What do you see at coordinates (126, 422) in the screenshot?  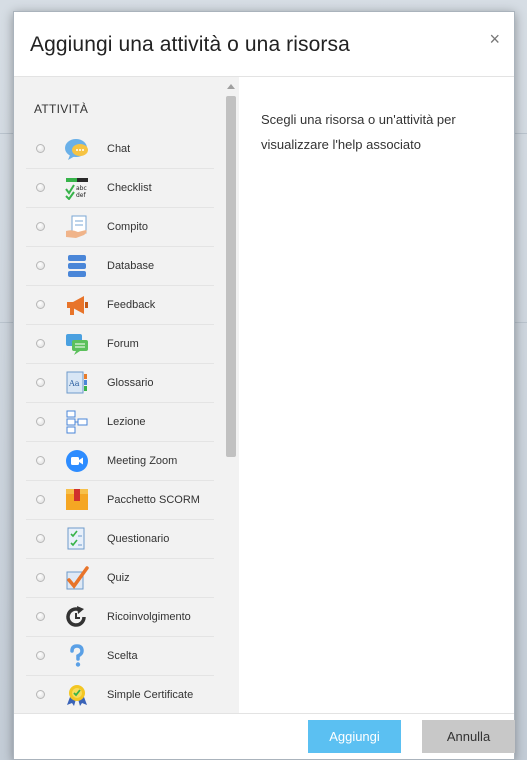 I see `activity-label: Lezione` at bounding box center [126, 422].